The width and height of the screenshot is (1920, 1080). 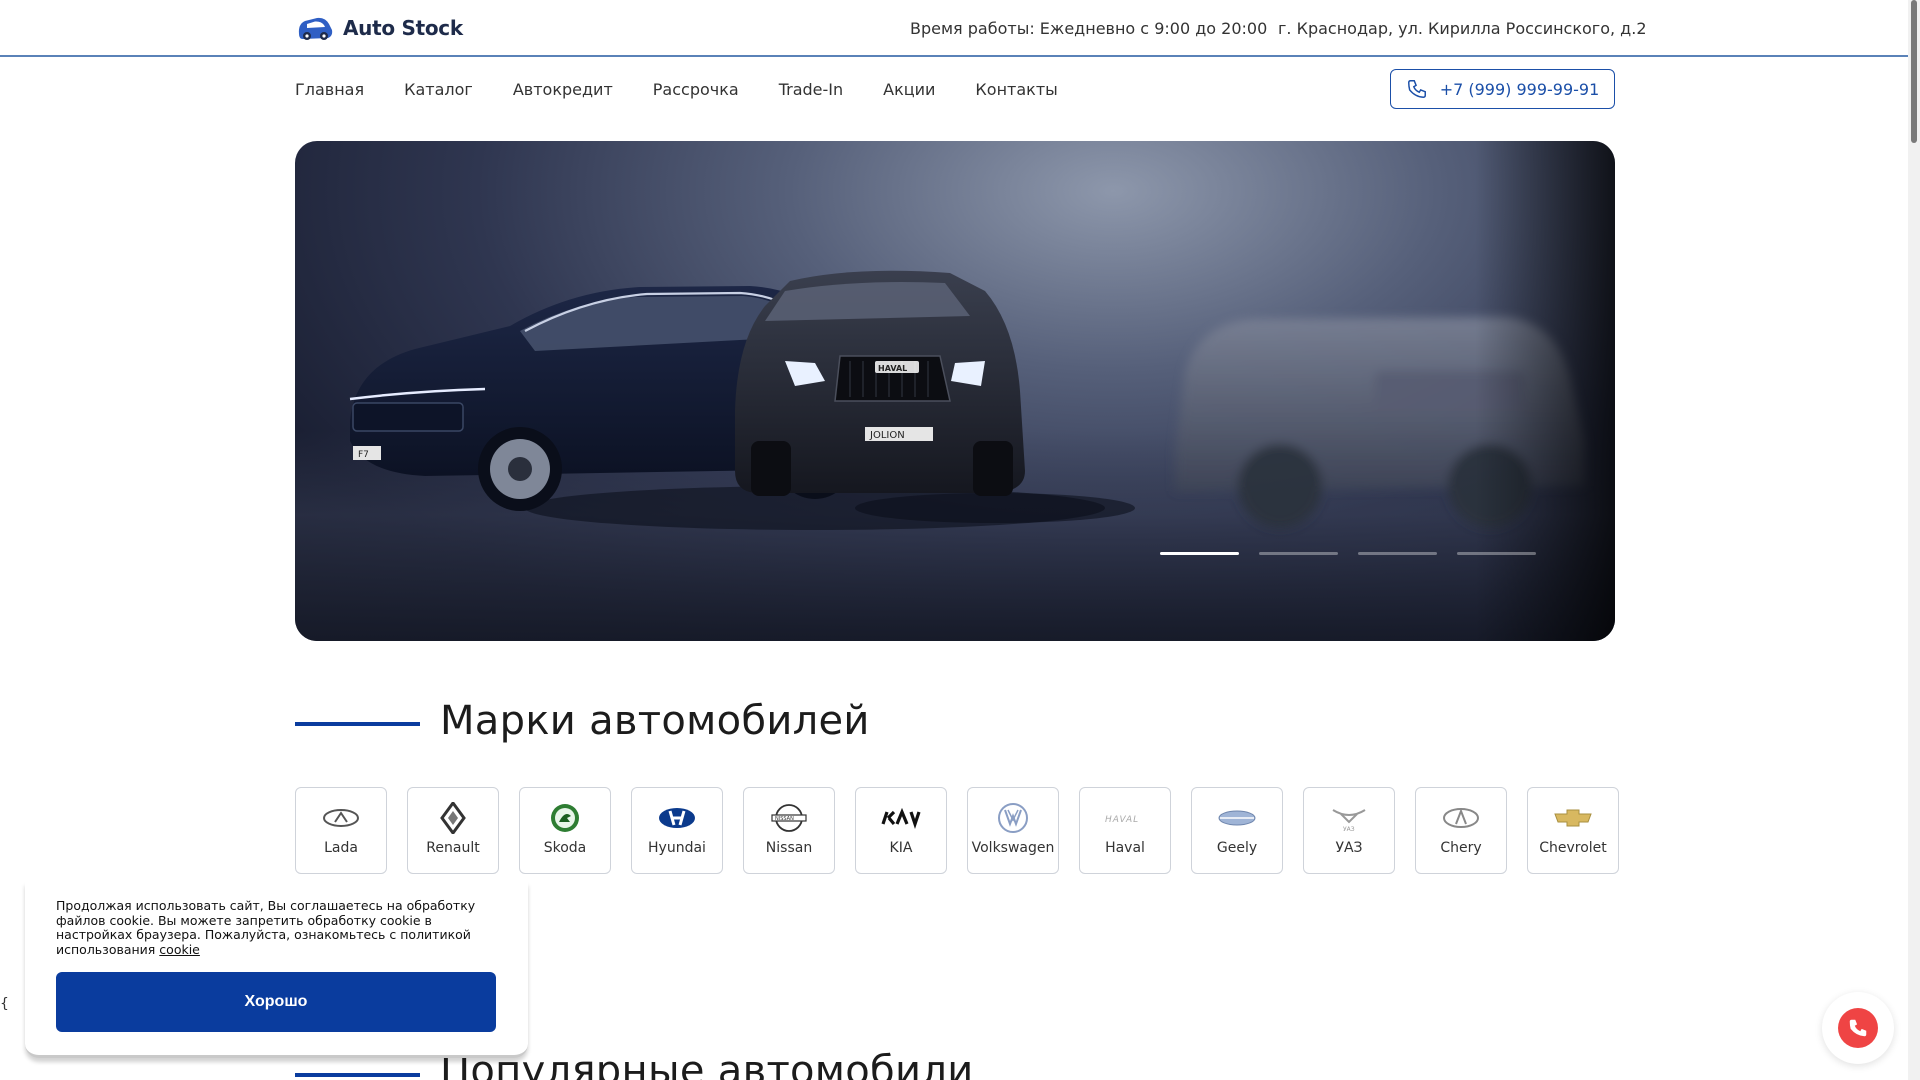 I want to click on slider-indicators, so click(x=1348, y=553).